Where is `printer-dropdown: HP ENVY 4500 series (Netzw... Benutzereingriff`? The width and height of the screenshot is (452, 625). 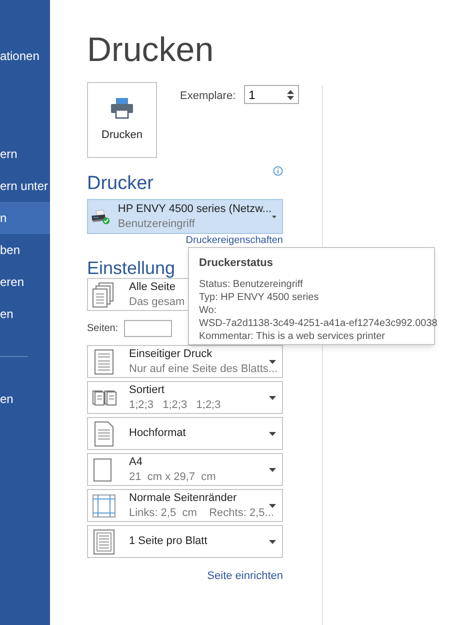
printer-dropdown: HP ENVY 4500 series (Netzw... Benutzereingriff is located at coordinates (185, 216).